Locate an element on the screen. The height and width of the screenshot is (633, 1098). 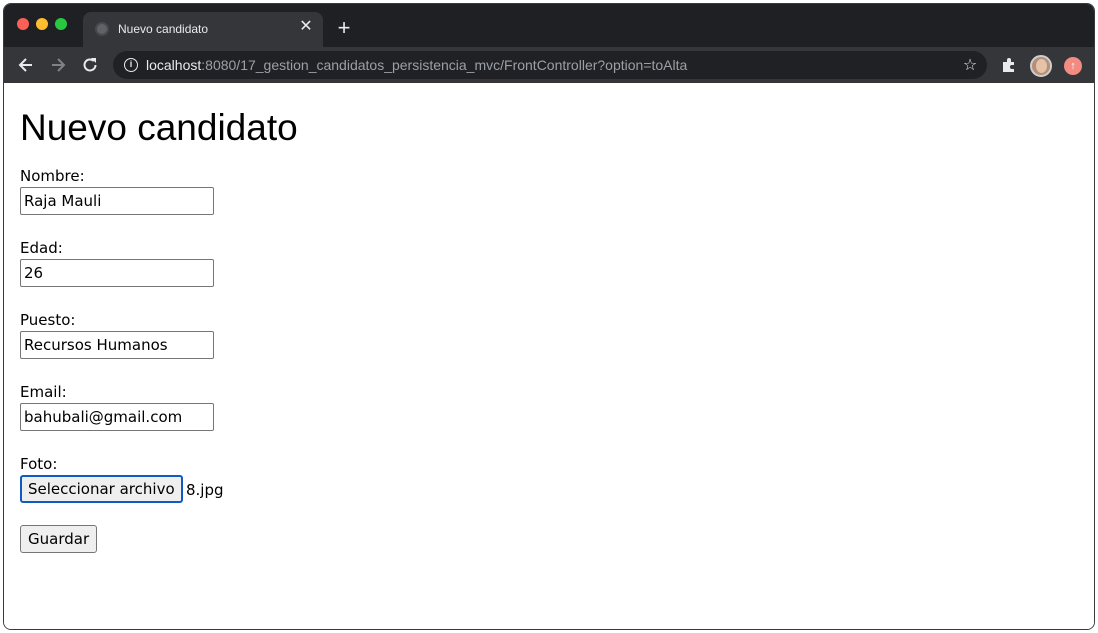
info-icon: i is located at coordinates (131, 65).